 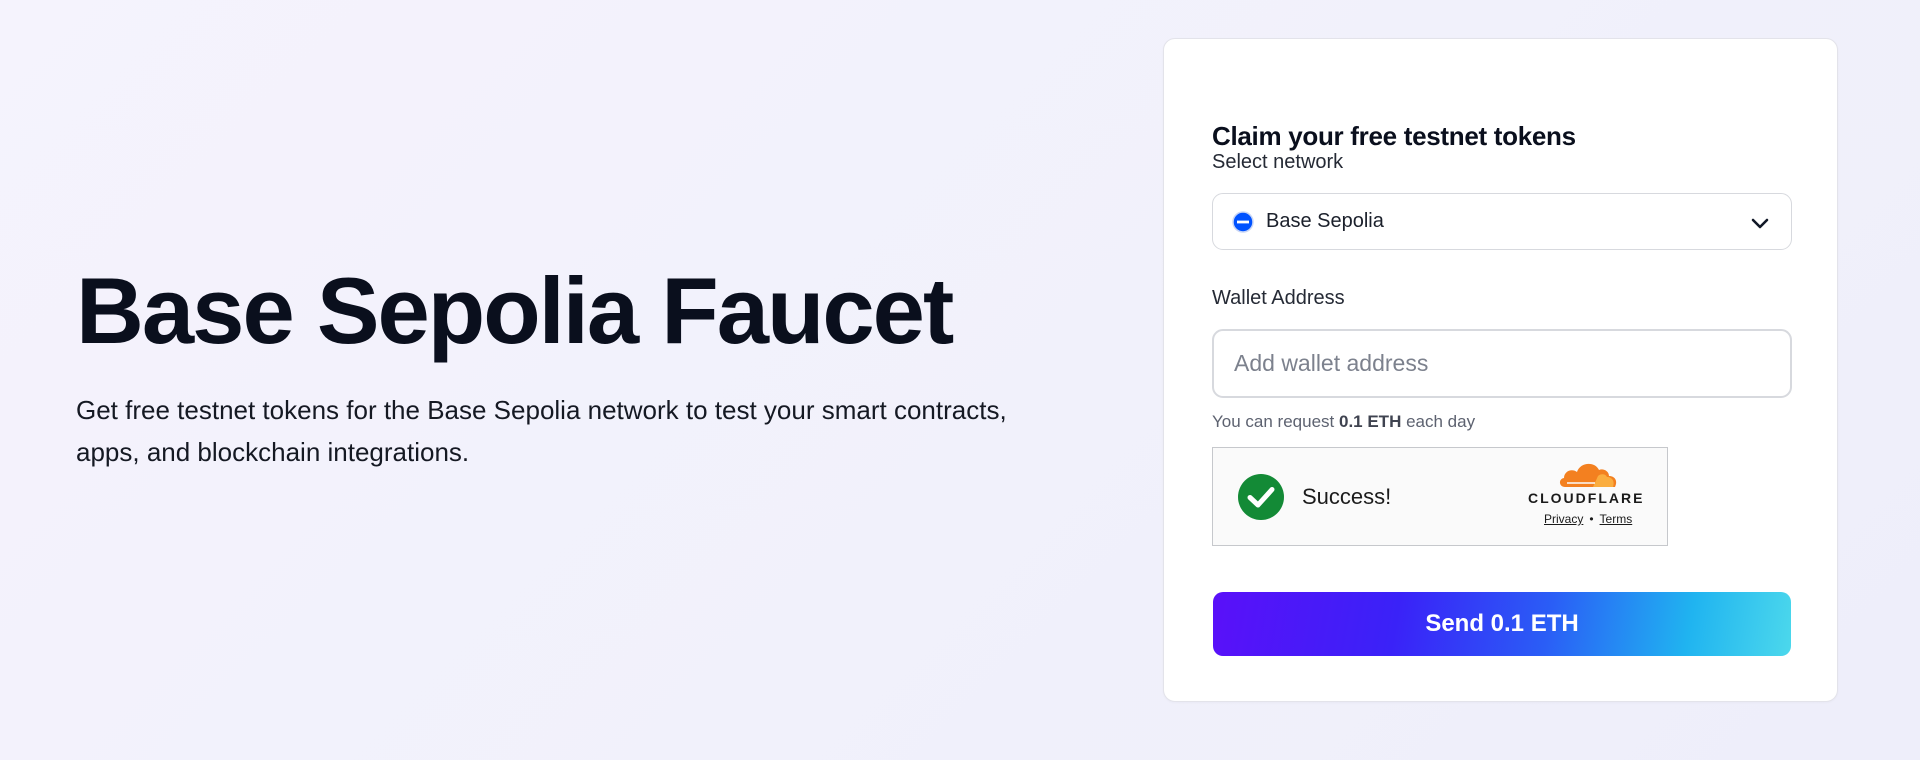 What do you see at coordinates (1441, 421) in the screenshot?
I see `request-limit-suffix: each day` at bounding box center [1441, 421].